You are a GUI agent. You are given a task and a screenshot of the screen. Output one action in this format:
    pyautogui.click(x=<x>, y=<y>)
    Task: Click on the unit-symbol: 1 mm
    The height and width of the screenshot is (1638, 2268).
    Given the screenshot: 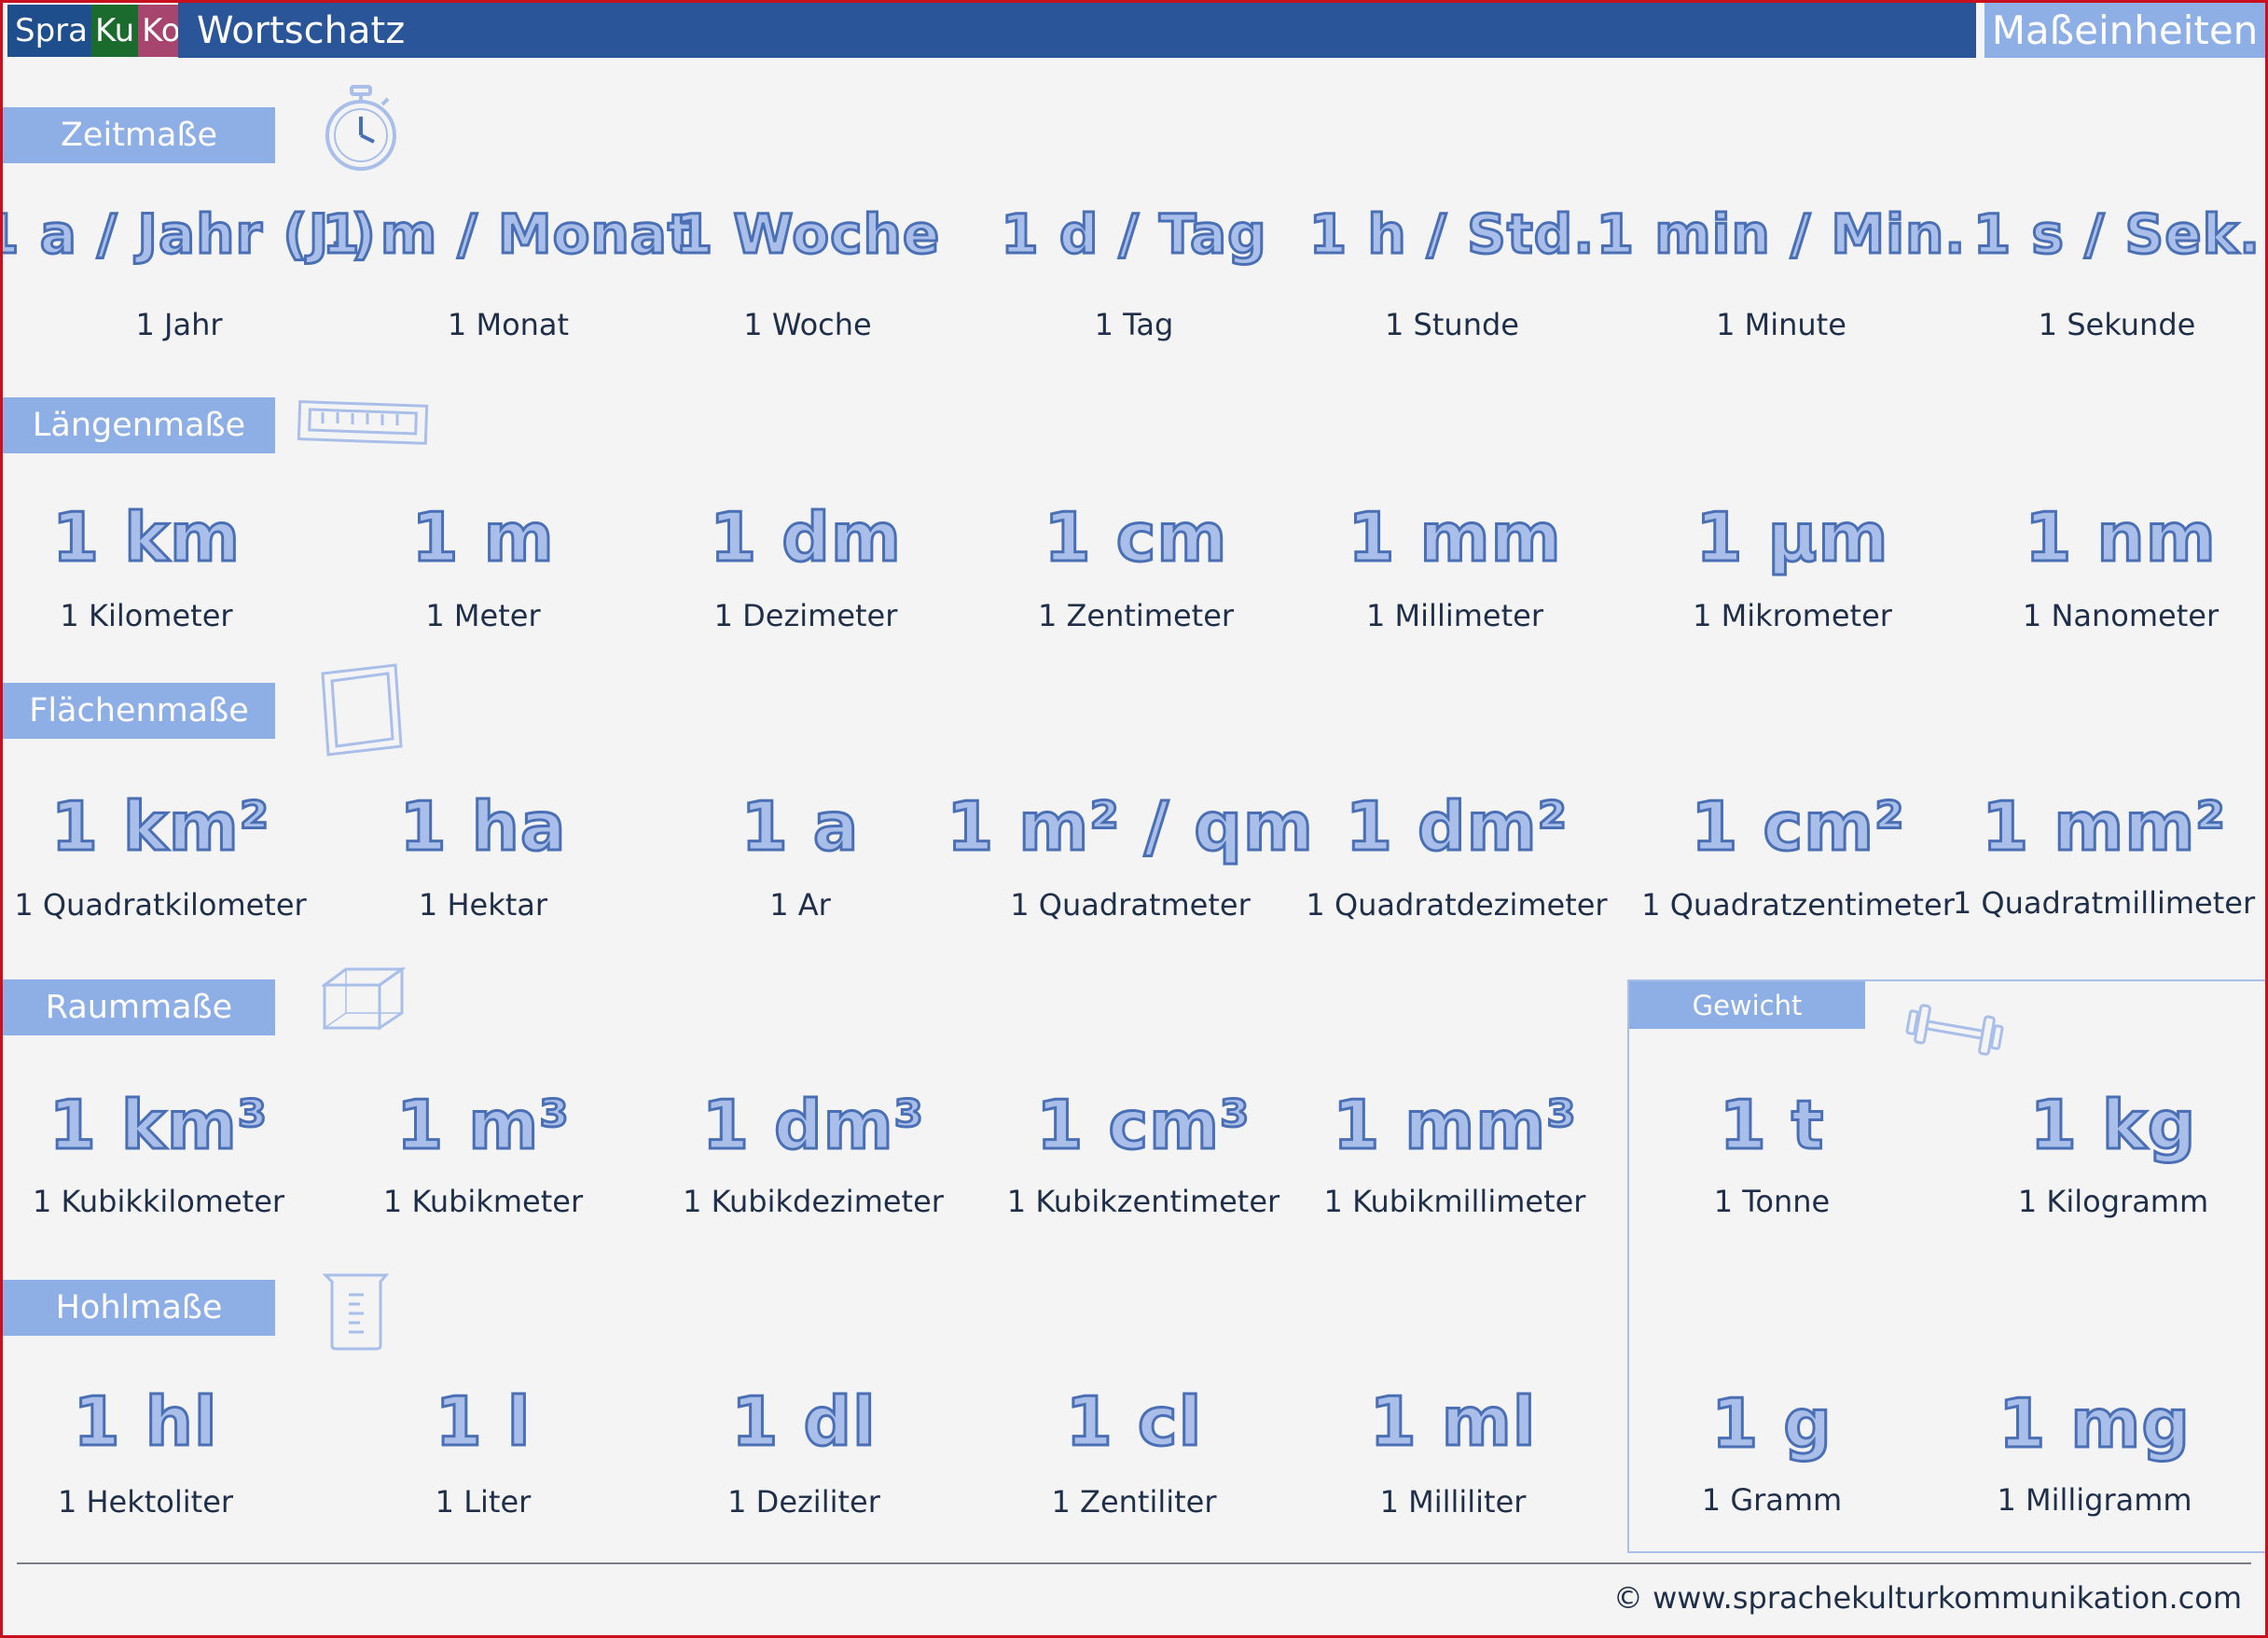 What is the action you would take?
    pyautogui.click(x=1454, y=537)
    